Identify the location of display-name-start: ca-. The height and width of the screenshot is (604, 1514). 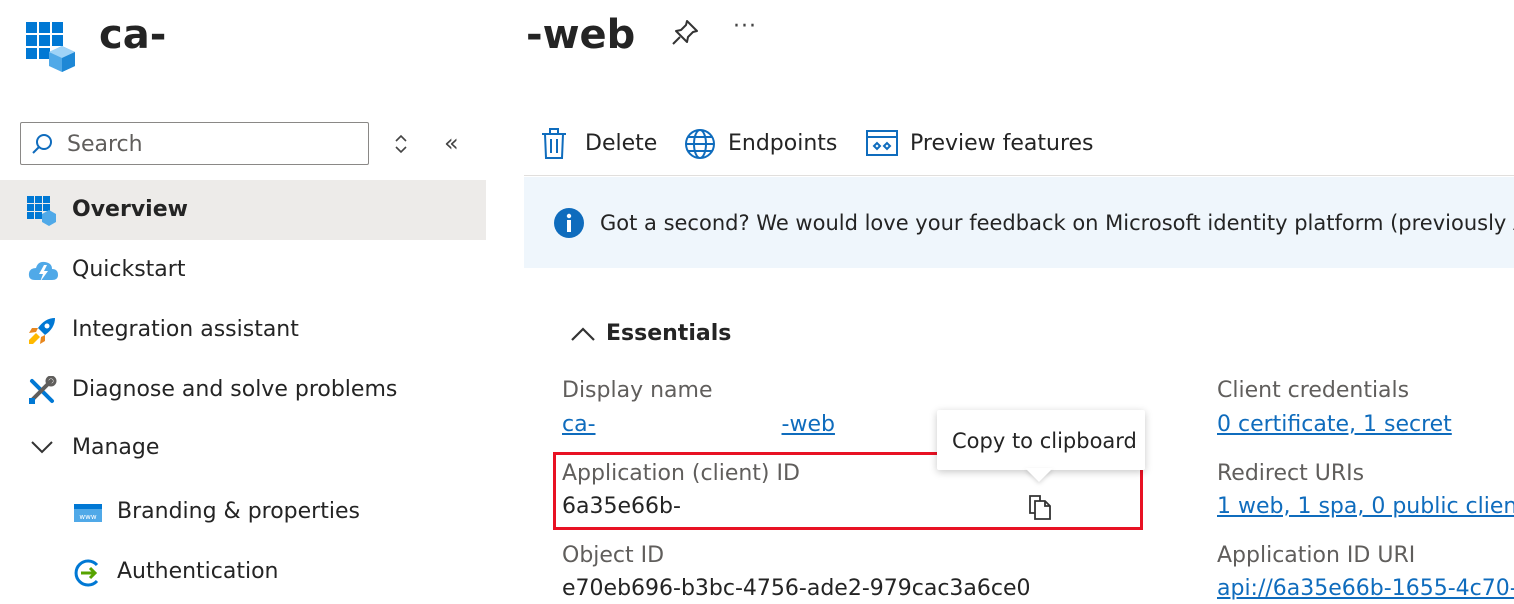
(579, 424).